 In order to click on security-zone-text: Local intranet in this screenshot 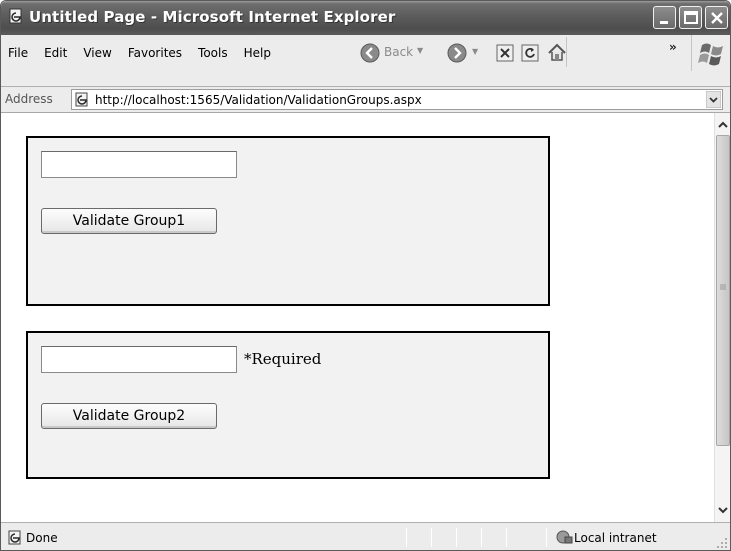, I will do `click(615, 538)`.